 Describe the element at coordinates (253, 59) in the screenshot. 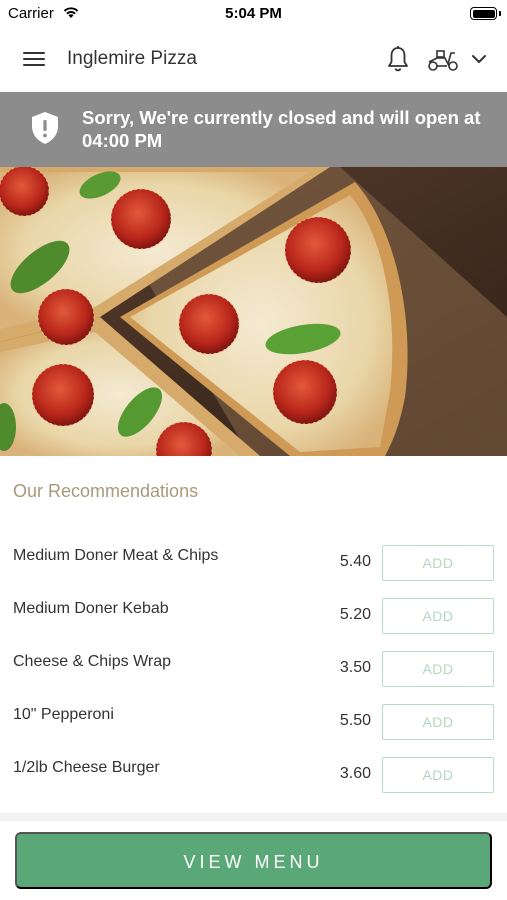

I see `app-header: Inglemire Pizza` at that location.